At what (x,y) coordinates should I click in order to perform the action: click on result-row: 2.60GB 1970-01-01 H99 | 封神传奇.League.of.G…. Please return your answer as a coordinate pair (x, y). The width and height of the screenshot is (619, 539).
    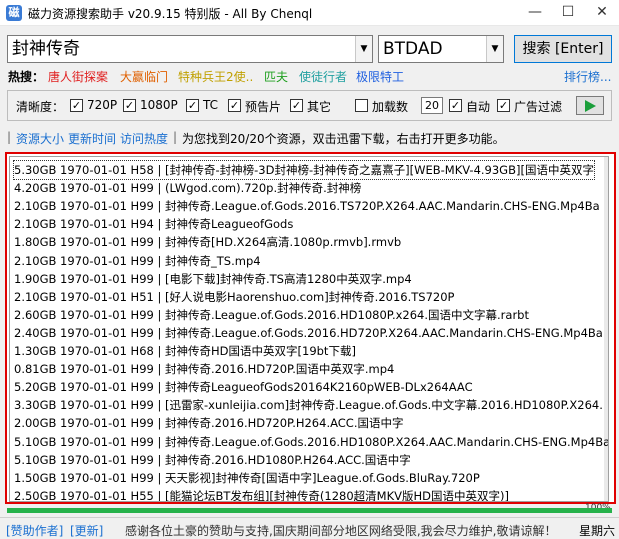
    Looking at the image, I should click on (271, 315).